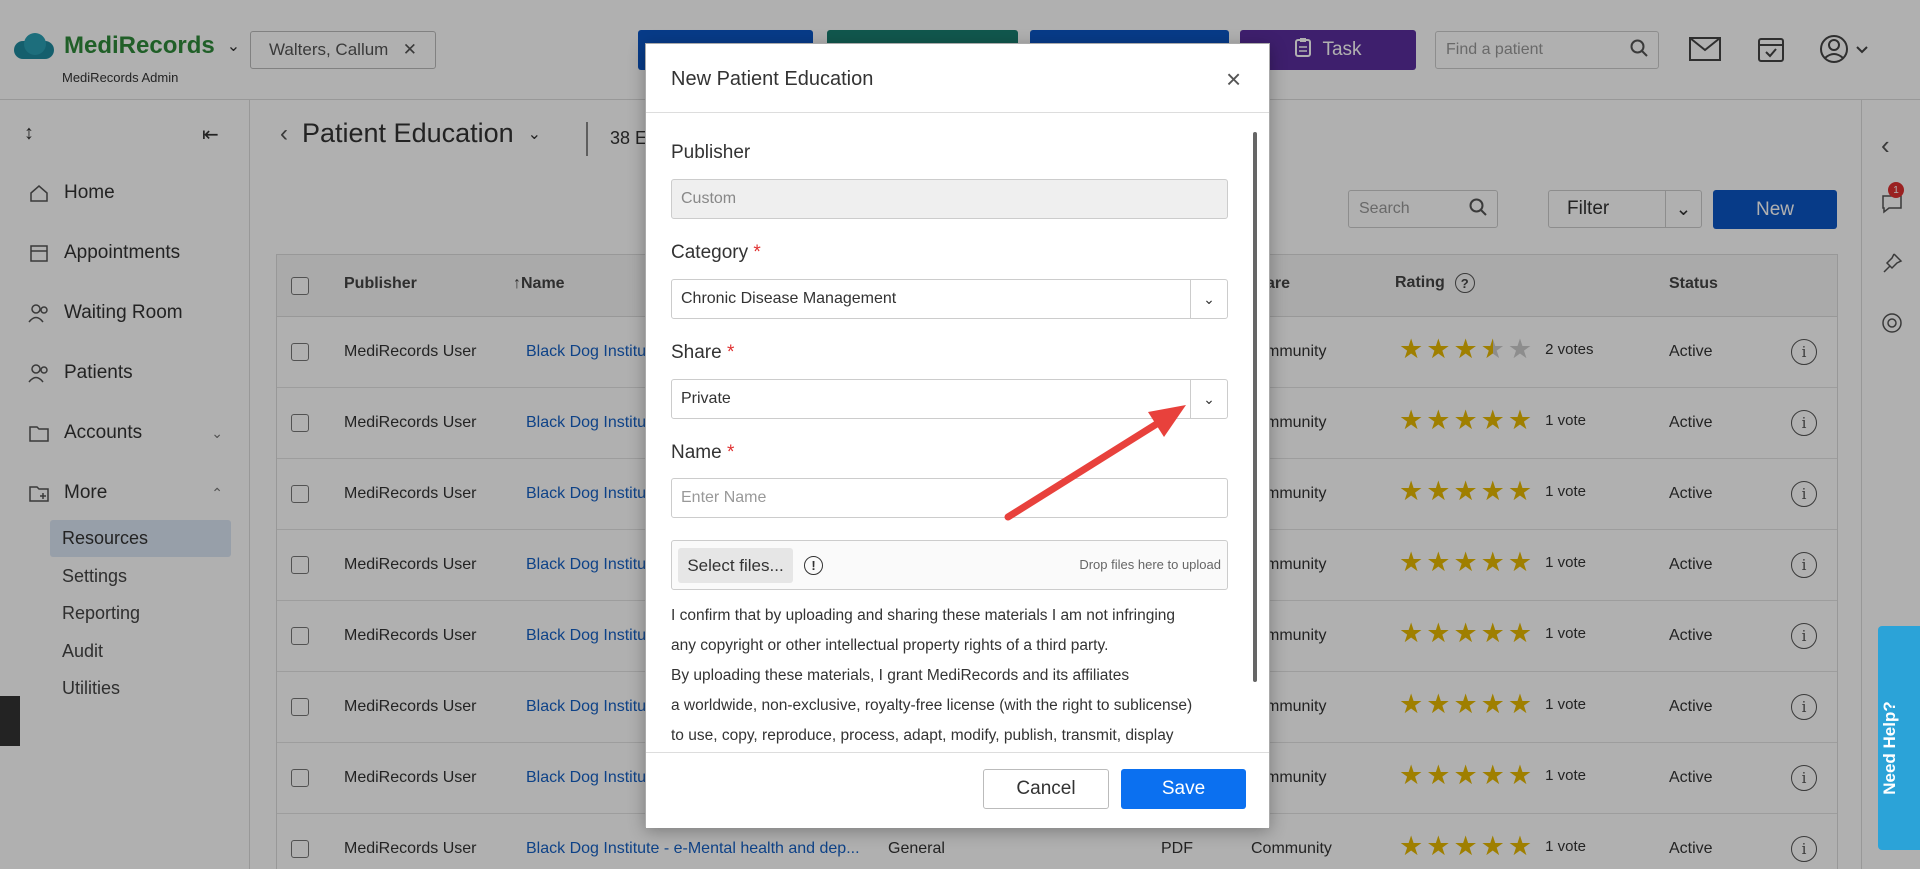 This screenshot has height=869, width=1920. Describe the element at coordinates (710, 252) in the screenshot. I see `category-label-text: Category` at that location.